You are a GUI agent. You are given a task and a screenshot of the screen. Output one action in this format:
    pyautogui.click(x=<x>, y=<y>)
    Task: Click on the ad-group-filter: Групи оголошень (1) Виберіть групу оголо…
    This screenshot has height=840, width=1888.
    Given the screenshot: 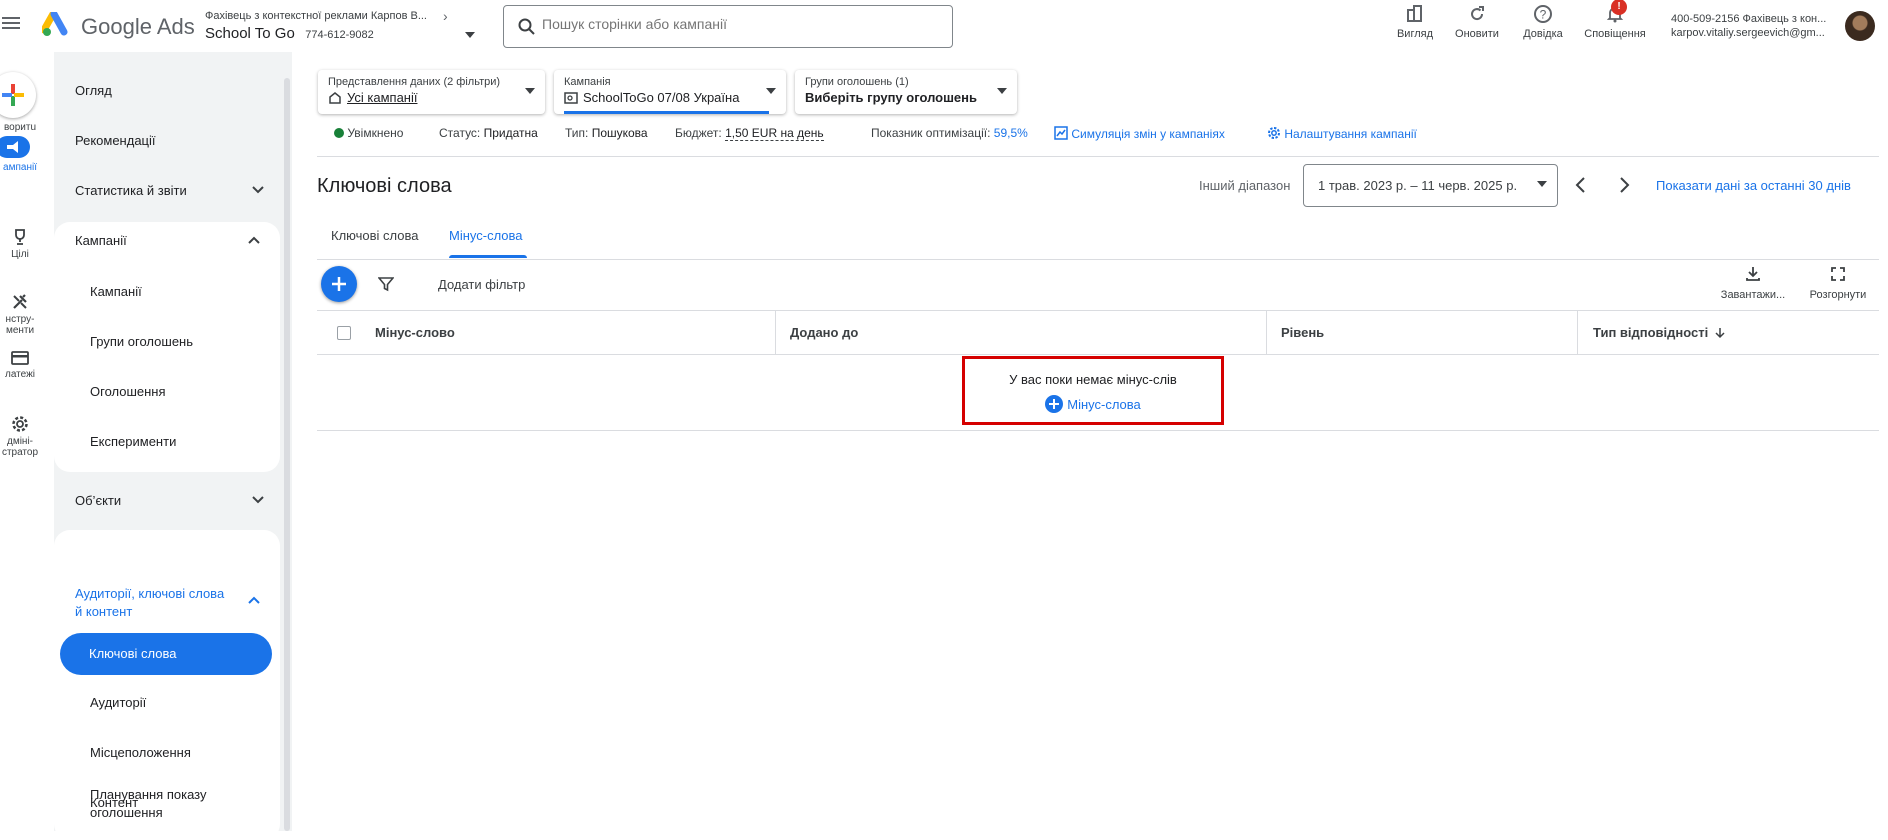 What is the action you would take?
    pyautogui.click(x=906, y=92)
    